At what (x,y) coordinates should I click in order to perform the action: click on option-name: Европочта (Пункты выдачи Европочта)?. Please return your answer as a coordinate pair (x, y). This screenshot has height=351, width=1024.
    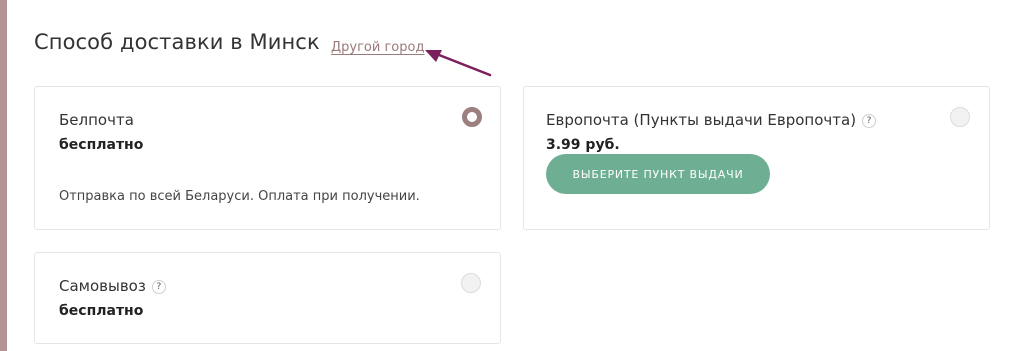
    Looking at the image, I should click on (711, 120).